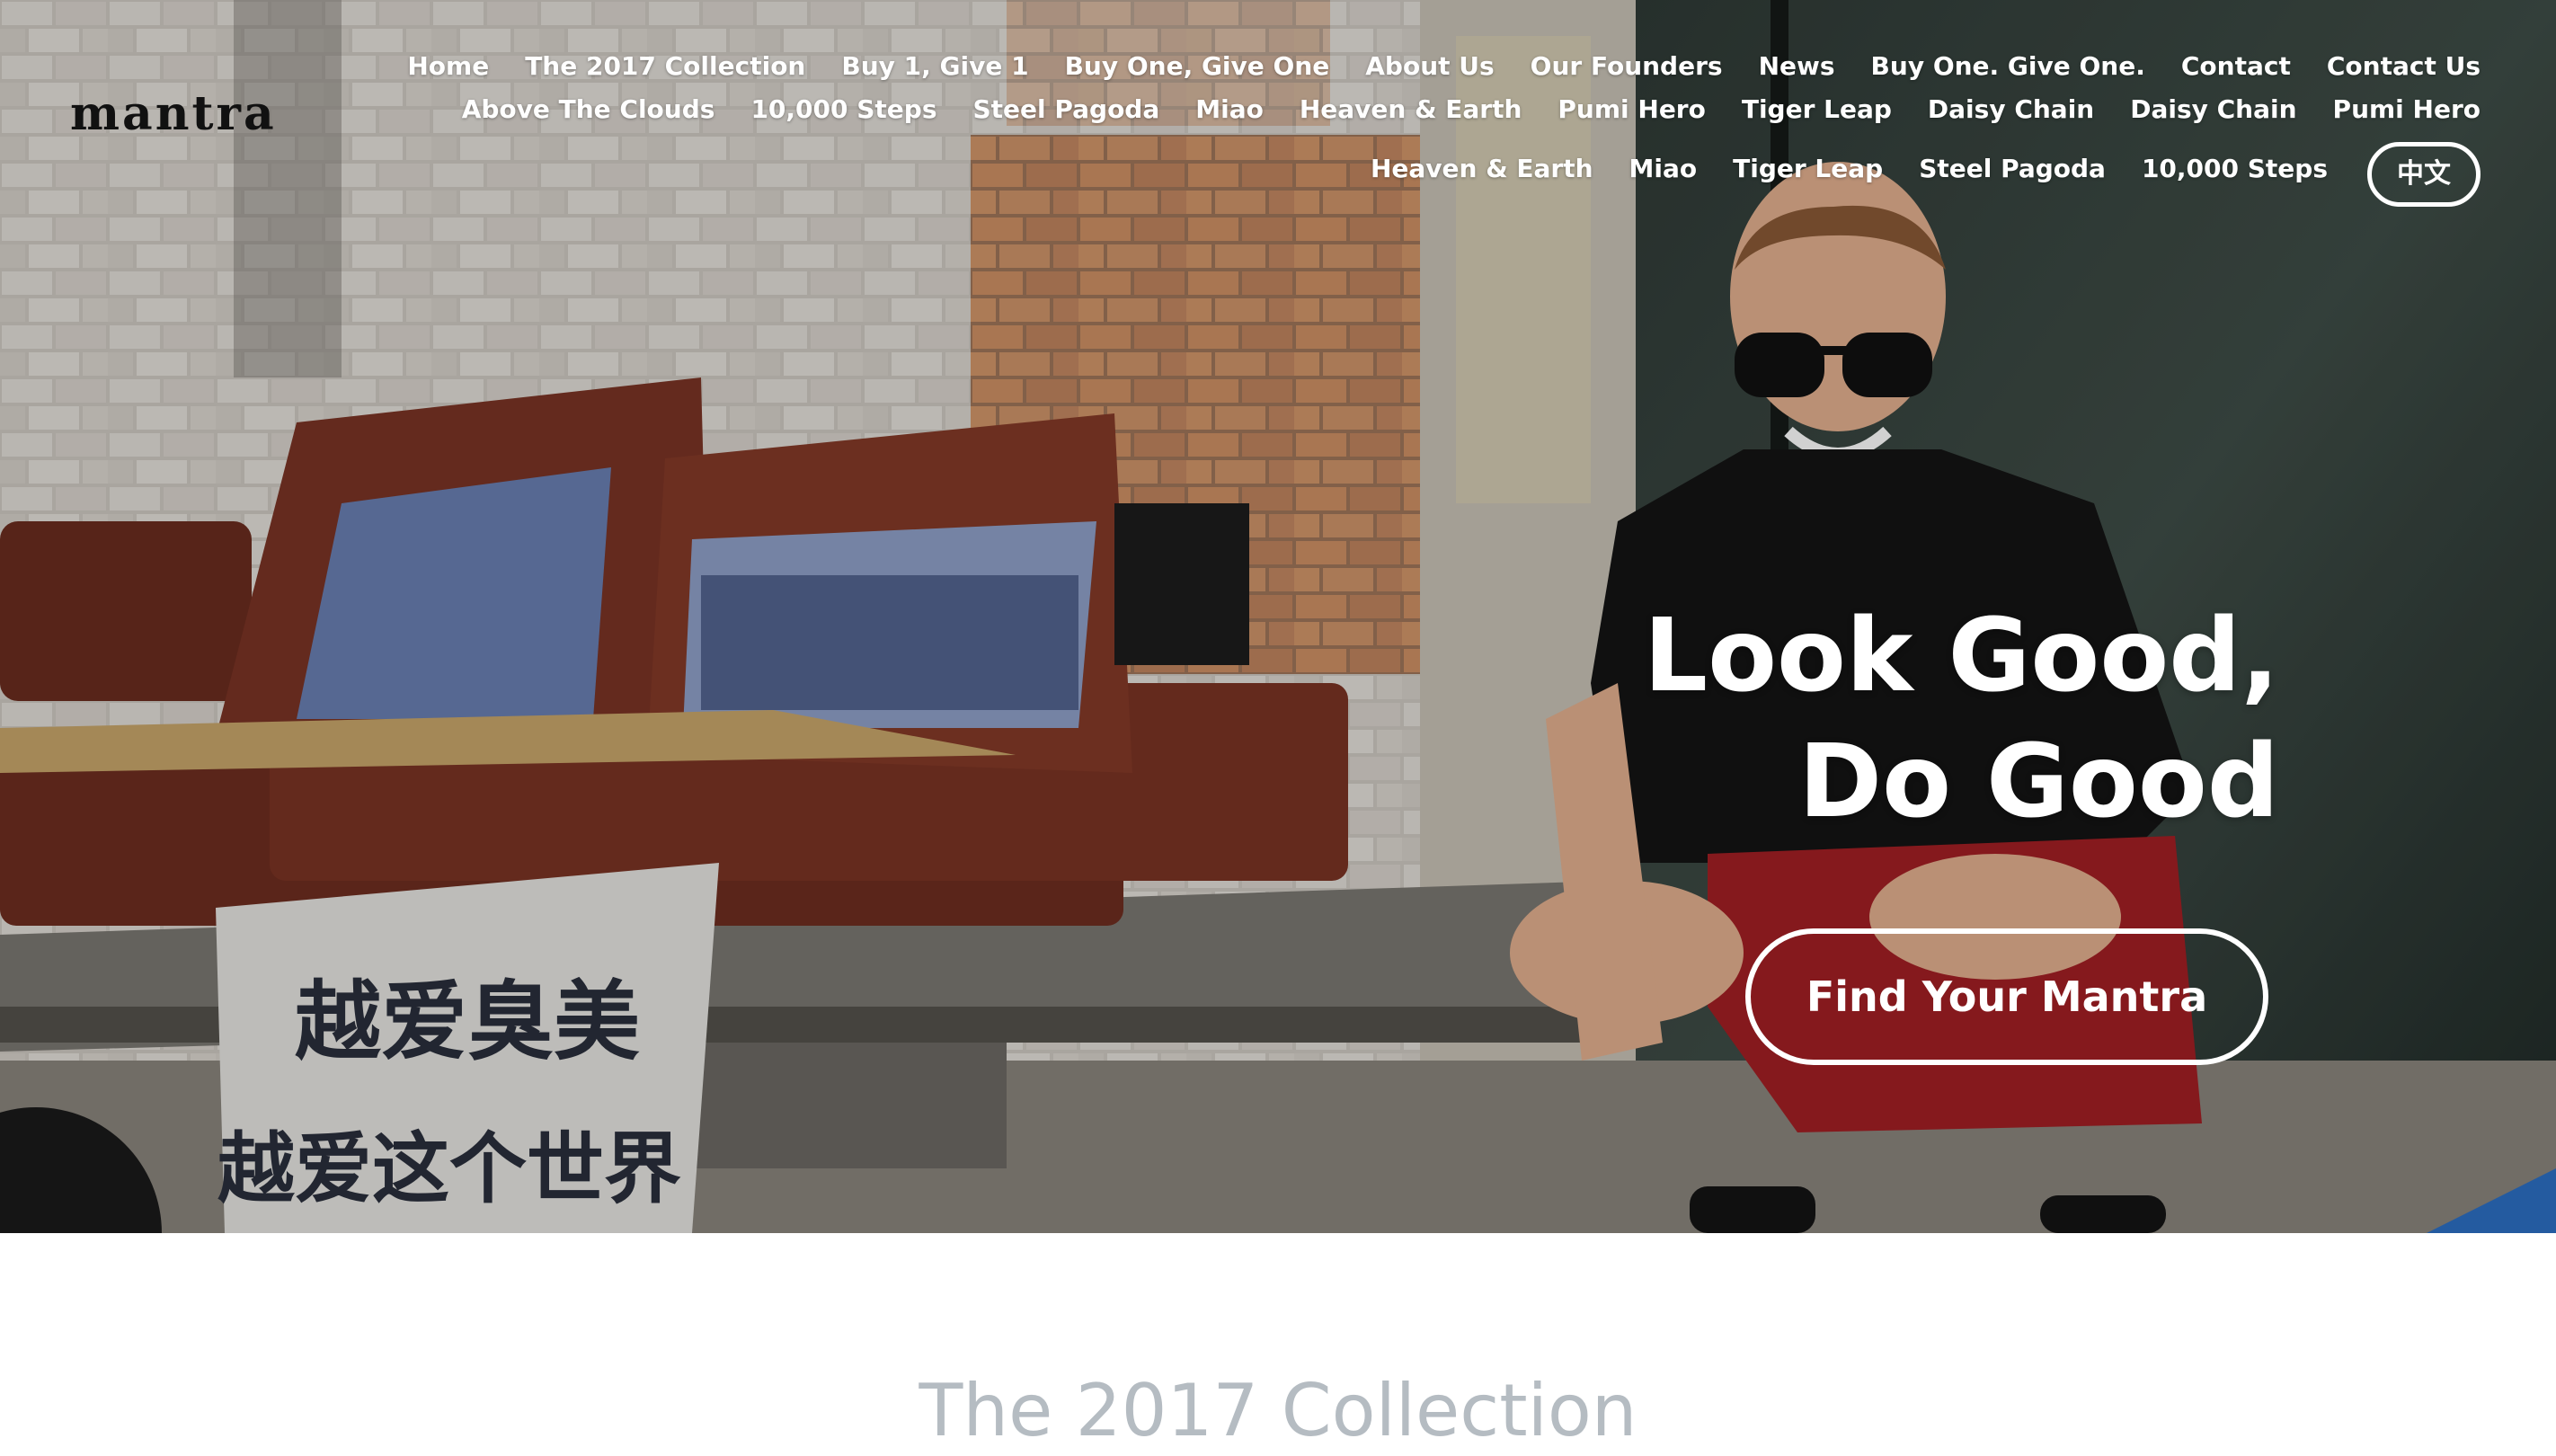  Describe the element at coordinates (1632, 110) in the screenshot. I see `nav-item-pumi-hero: Pumi Hero` at that location.